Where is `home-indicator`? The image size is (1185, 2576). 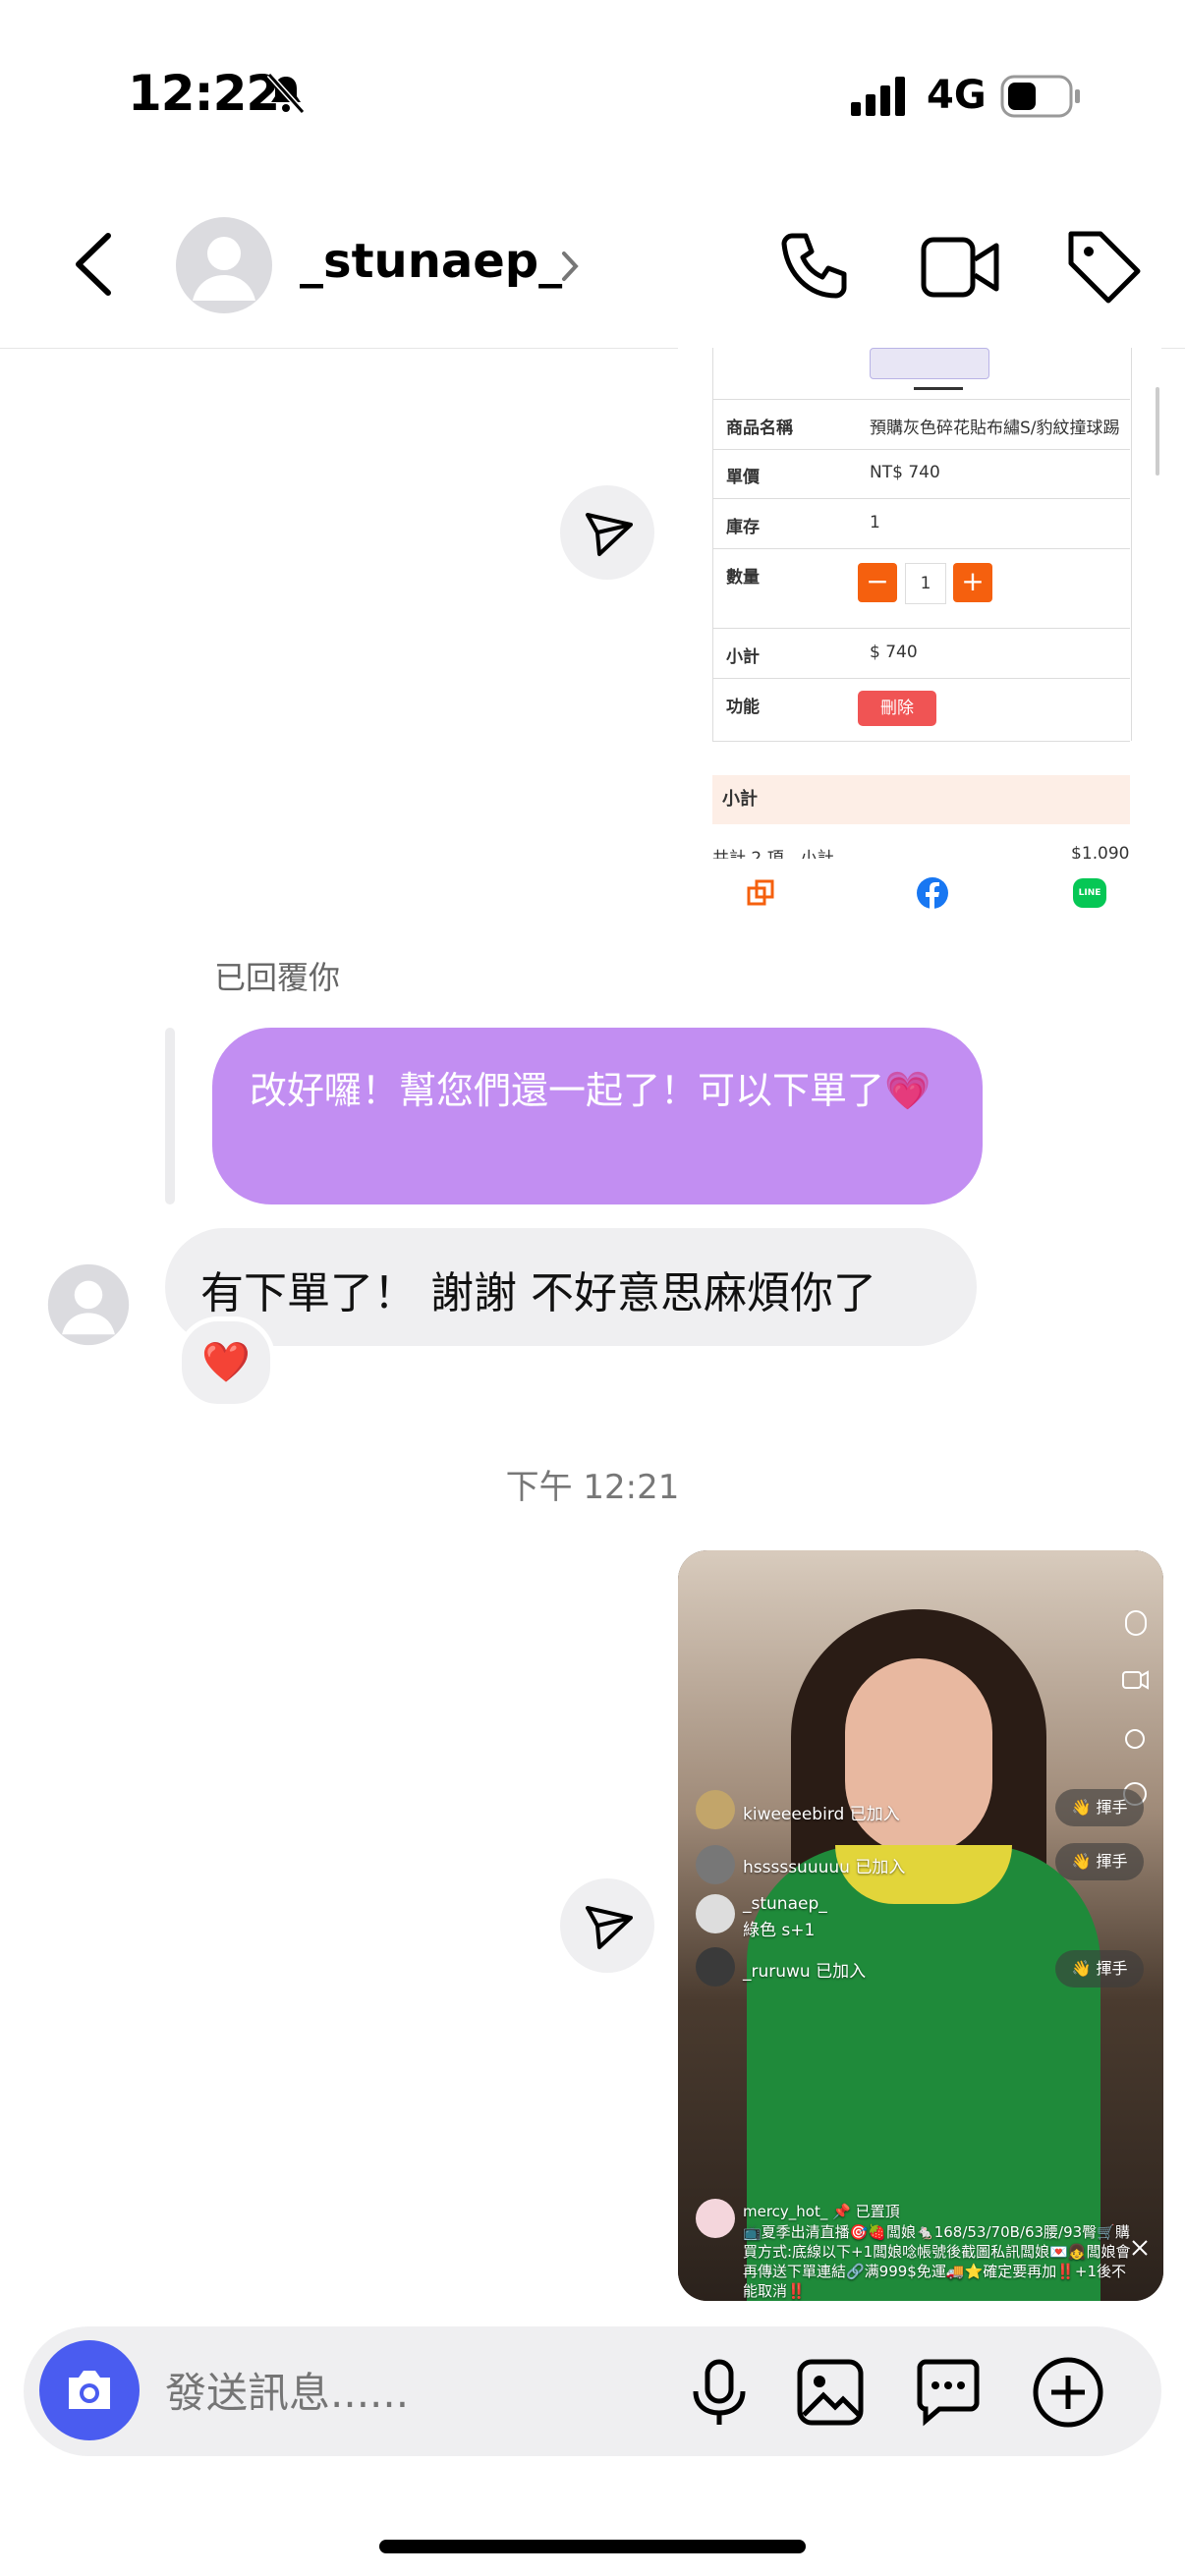 home-indicator is located at coordinates (592, 2546).